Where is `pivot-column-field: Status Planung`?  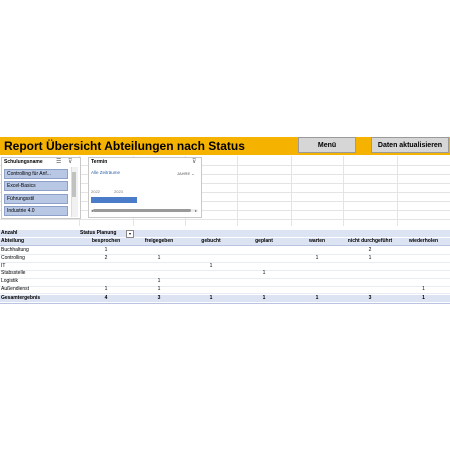 pivot-column-field: Status Planung is located at coordinates (98, 233).